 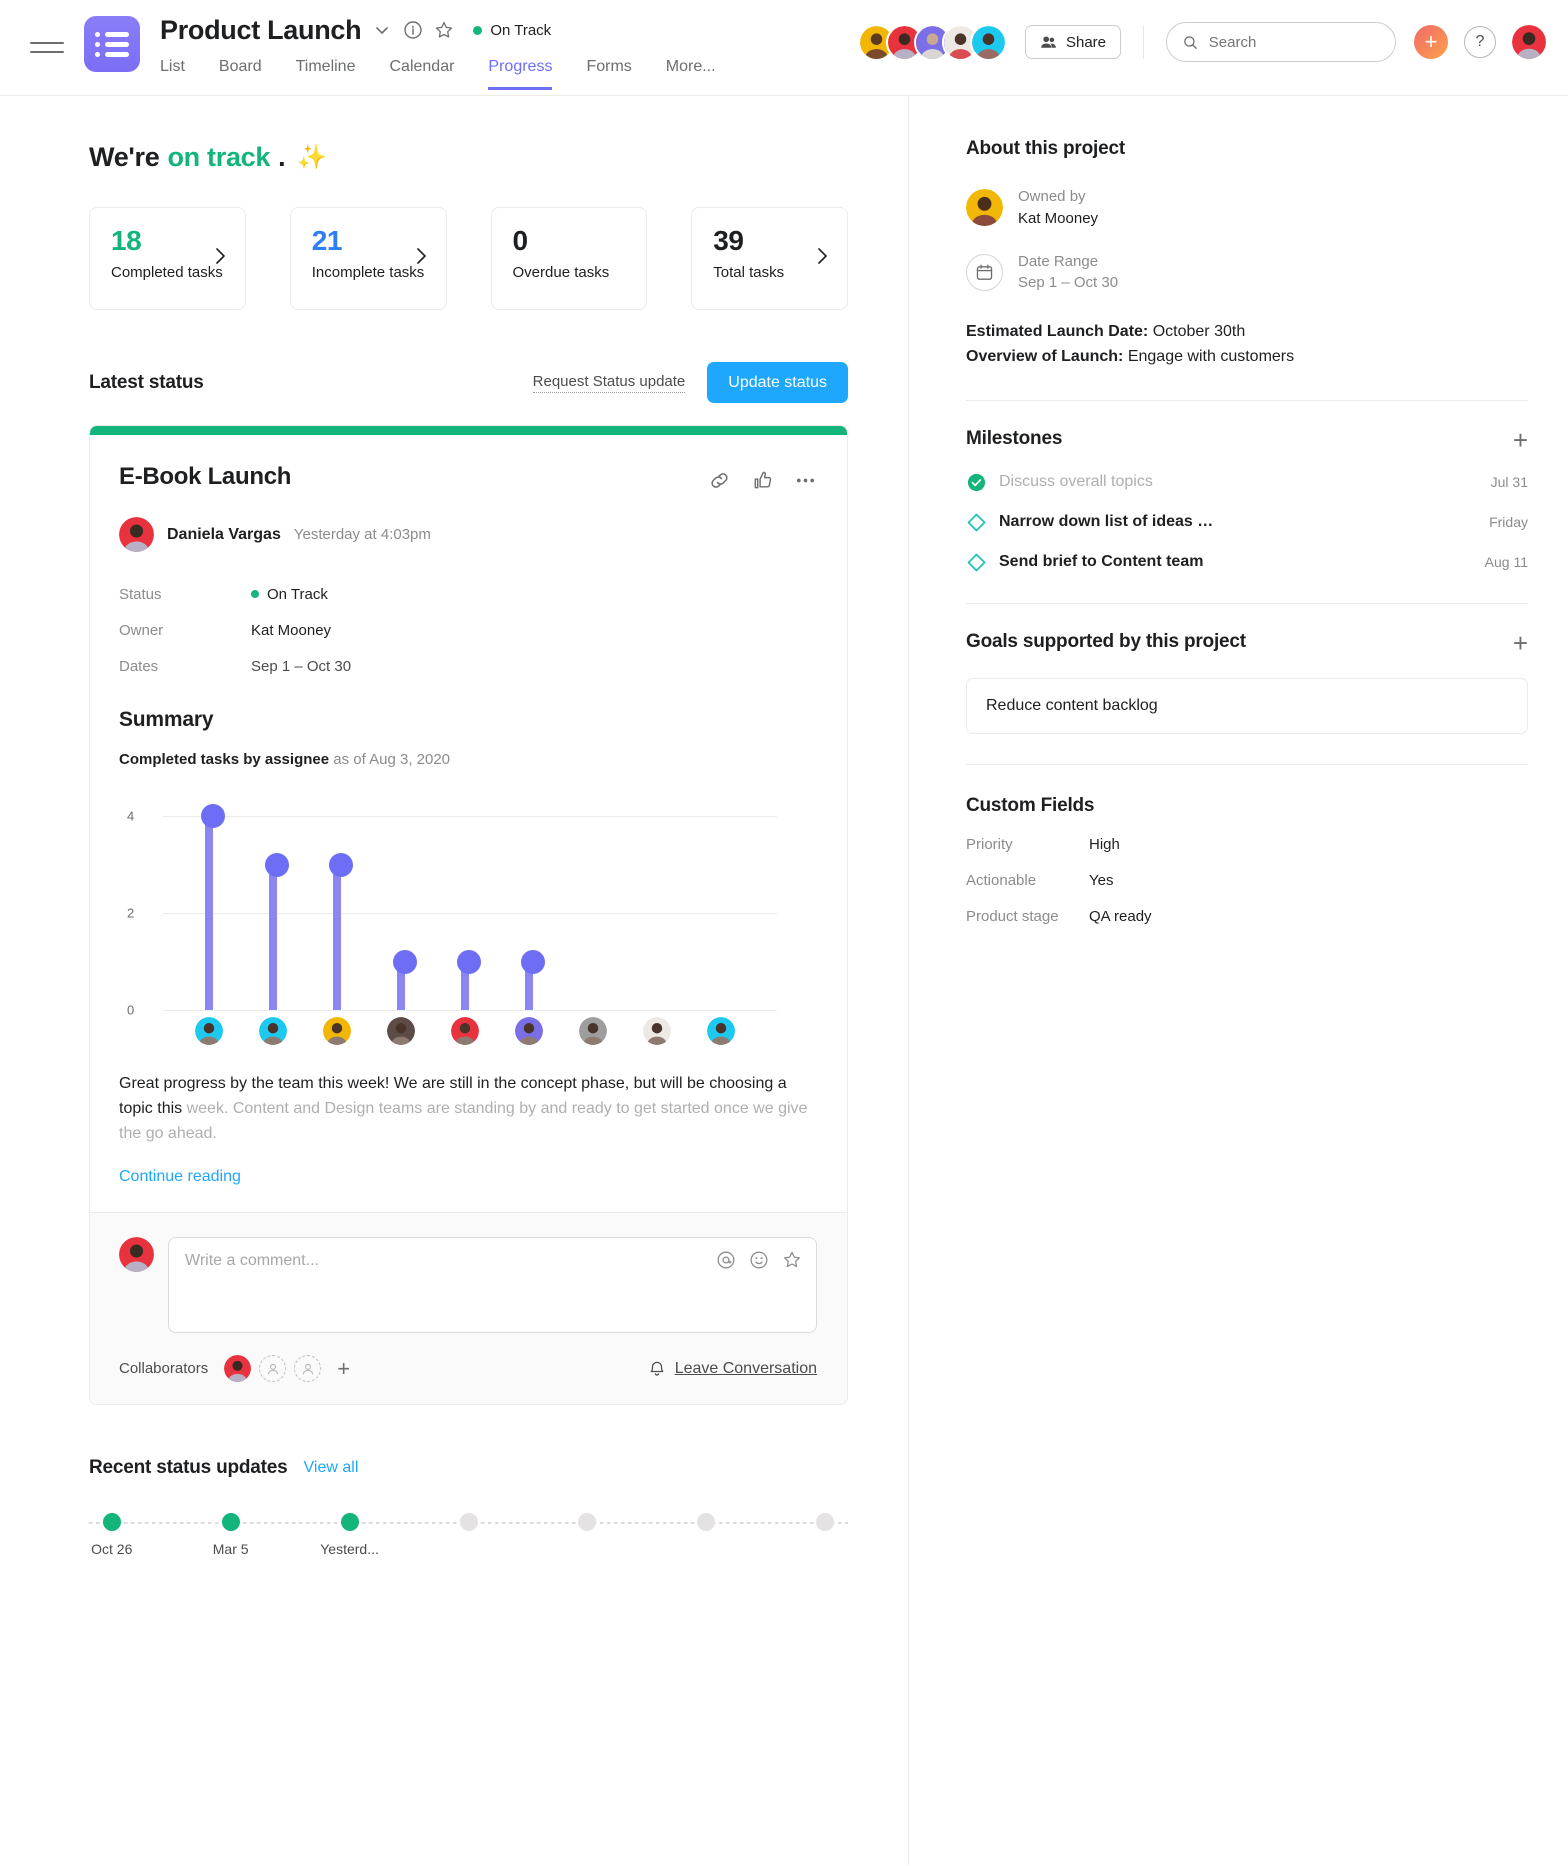 I want to click on owner-row: Owned by Kat Mooney, so click(x=1247, y=208).